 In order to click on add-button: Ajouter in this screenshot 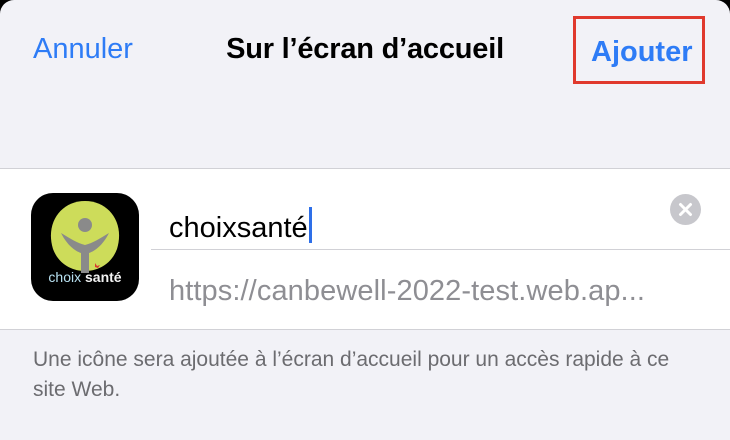, I will do `click(639, 50)`.